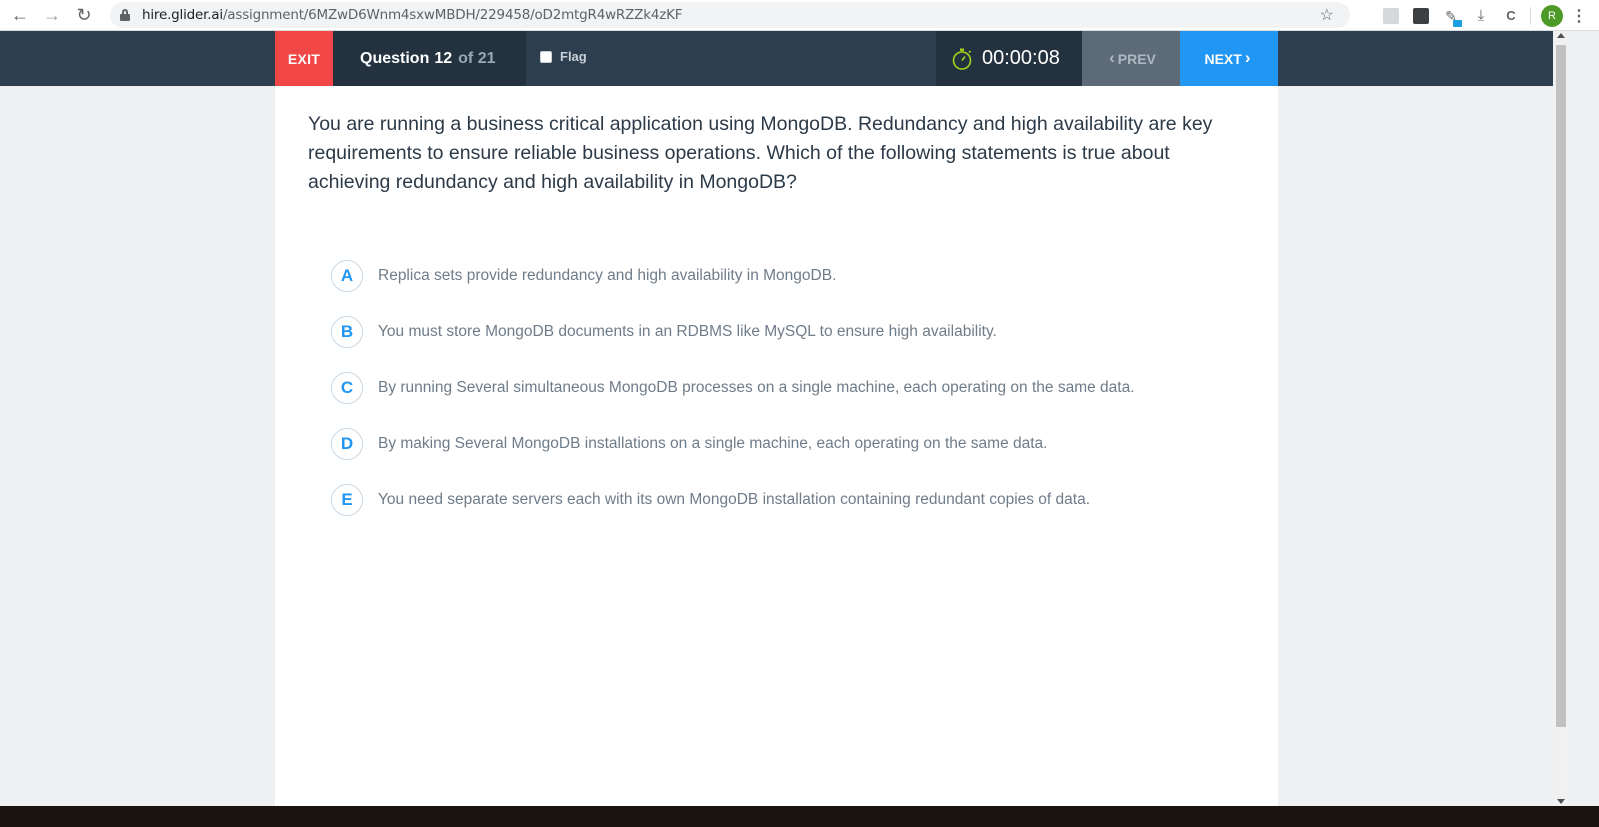  Describe the element at coordinates (84, 15) in the screenshot. I see `reload-icon: ↻` at that location.